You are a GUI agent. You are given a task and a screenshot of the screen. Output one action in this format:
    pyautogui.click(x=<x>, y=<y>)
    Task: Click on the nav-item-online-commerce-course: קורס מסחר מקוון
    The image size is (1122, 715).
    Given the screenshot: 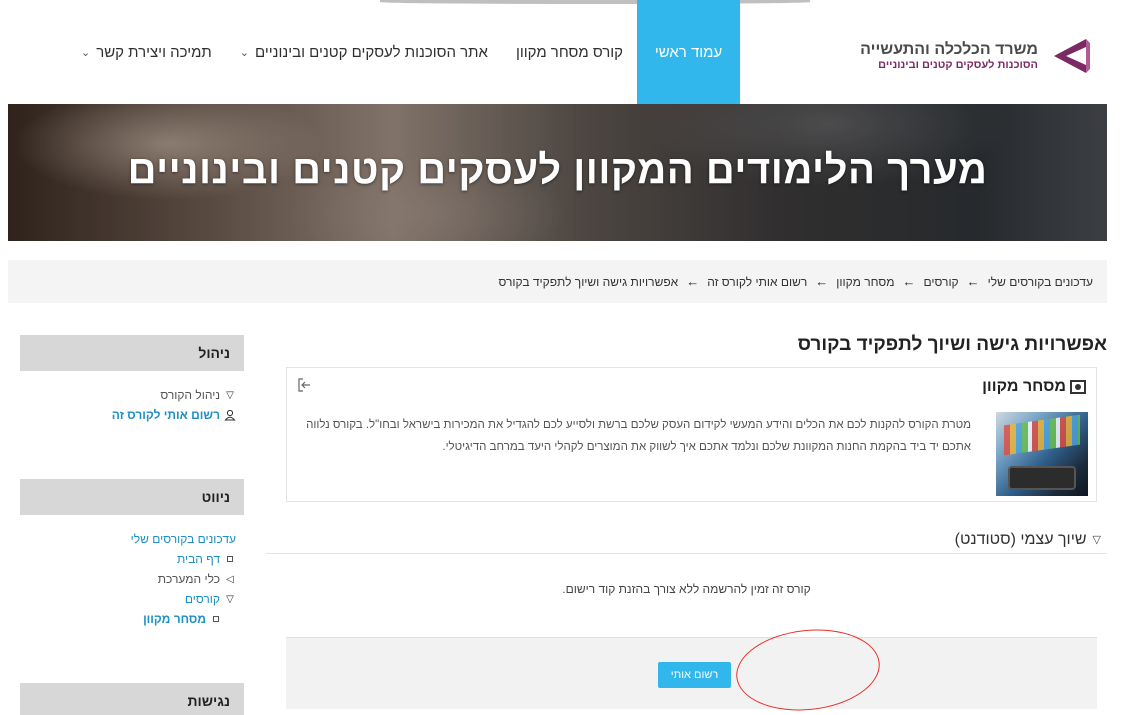 What is the action you would take?
    pyautogui.click(x=569, y=52)
    